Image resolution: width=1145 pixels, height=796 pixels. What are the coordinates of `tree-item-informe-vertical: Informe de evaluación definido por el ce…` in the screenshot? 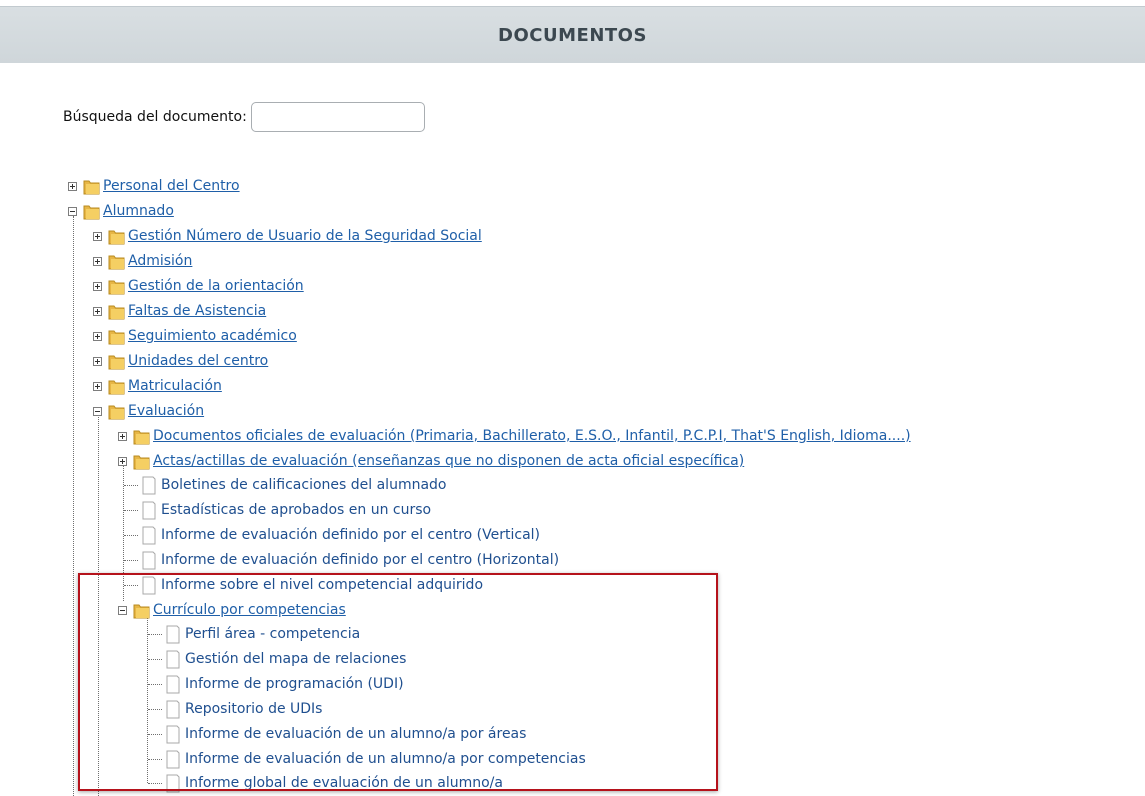 It's located at (350, 535).